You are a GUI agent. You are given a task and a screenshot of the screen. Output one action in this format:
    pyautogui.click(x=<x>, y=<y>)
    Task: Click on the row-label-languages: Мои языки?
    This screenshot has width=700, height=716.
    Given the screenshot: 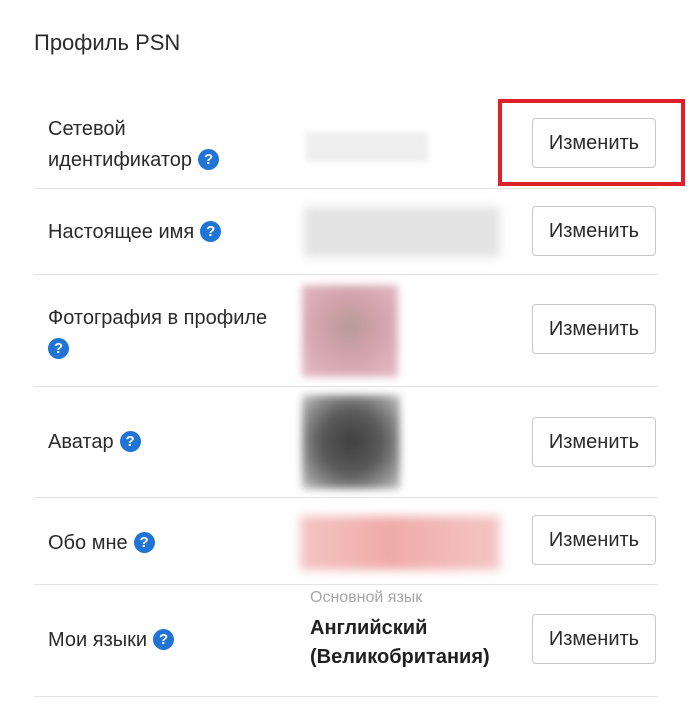 What is the action you would take?
    pyautogui.click(x=111, y=640)
    